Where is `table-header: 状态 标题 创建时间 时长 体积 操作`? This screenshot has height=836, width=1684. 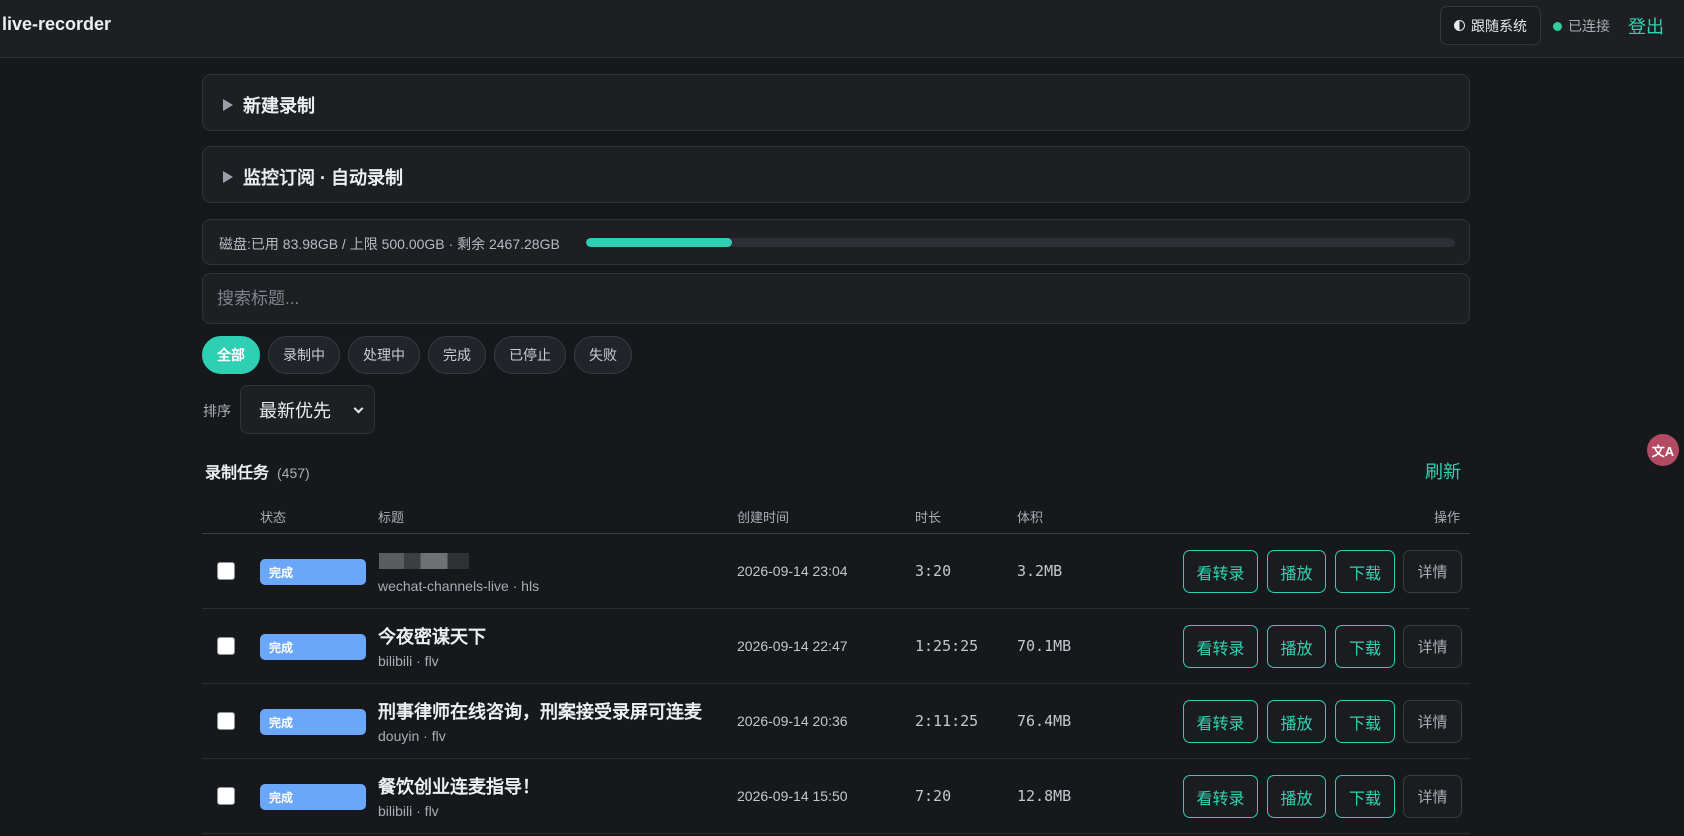
table-header: 状态 标题 创建时间 时长 体积 操作 is located at coordinates (836, 517).